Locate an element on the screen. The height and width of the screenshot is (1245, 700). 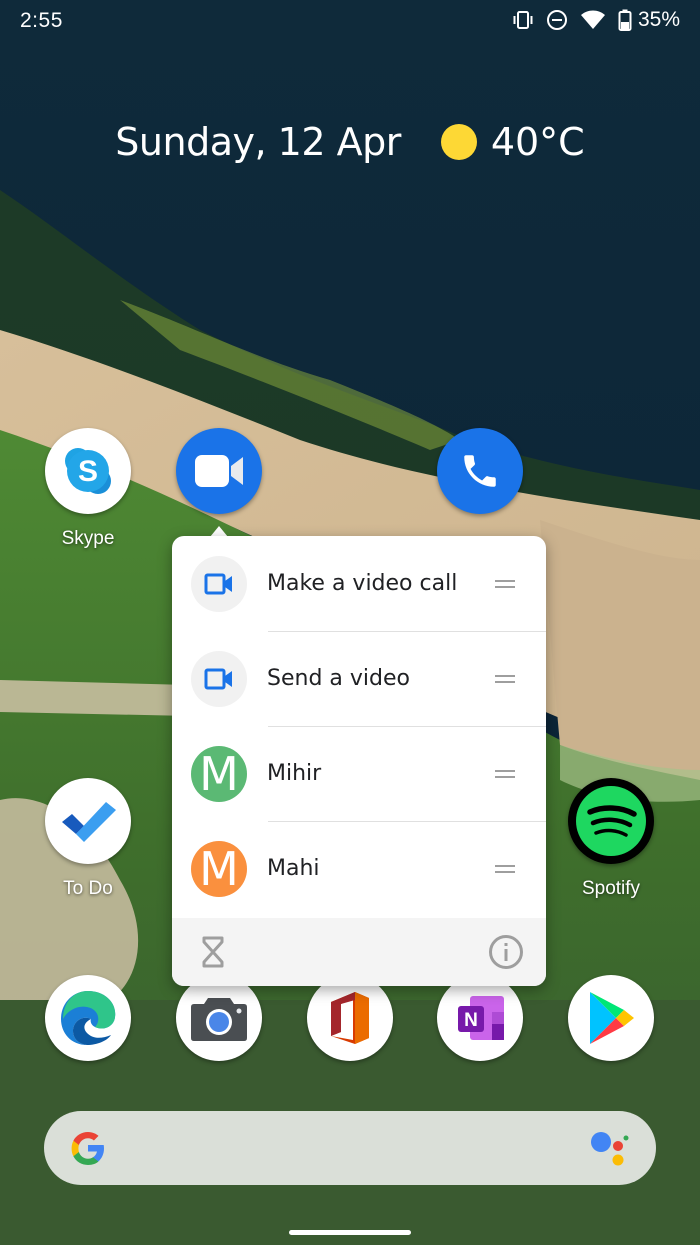
shortcut-make-video-call: Make a video call is located at coordinates (359, 583).